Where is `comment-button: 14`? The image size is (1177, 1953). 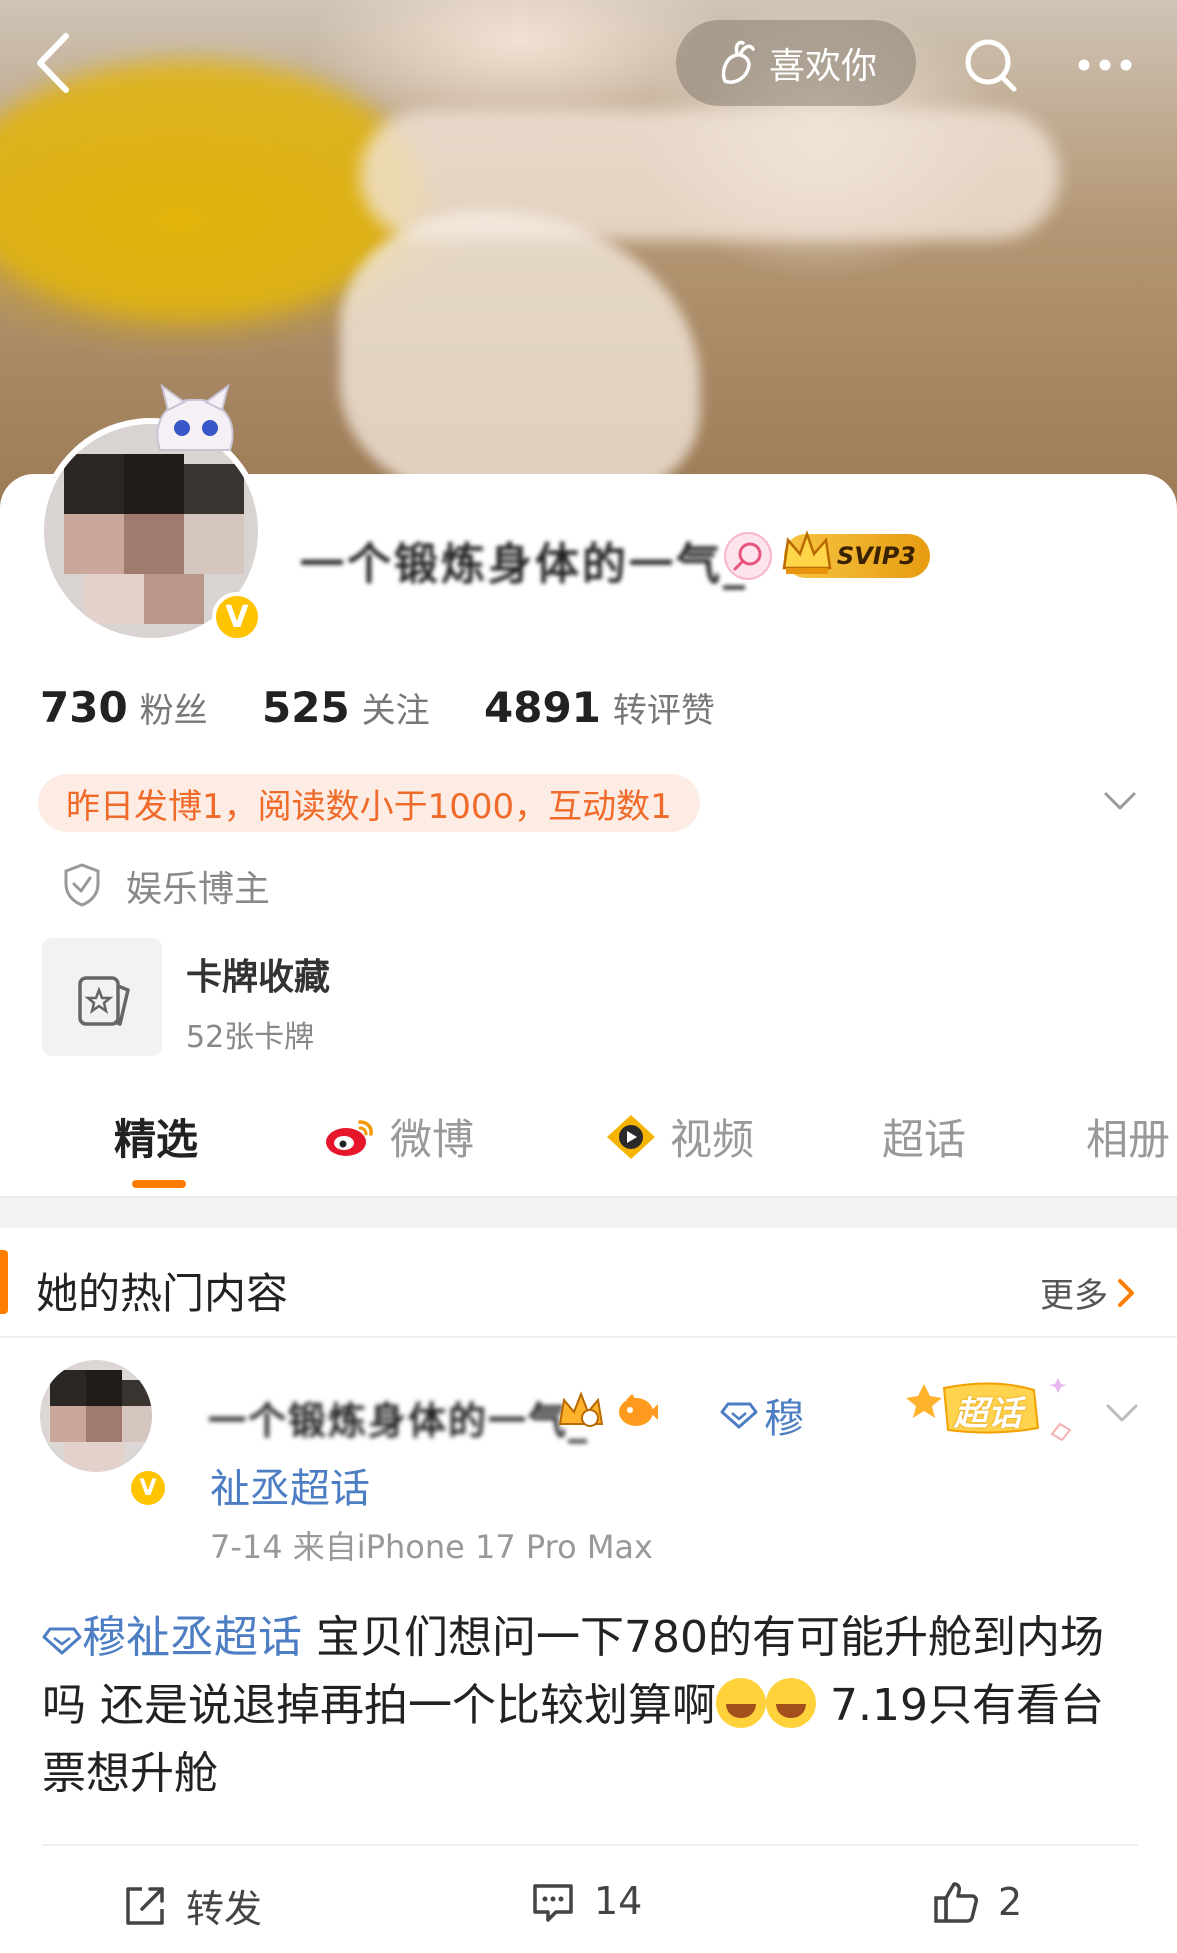
comment-button: 14 is located at coordinates (586, 1901).